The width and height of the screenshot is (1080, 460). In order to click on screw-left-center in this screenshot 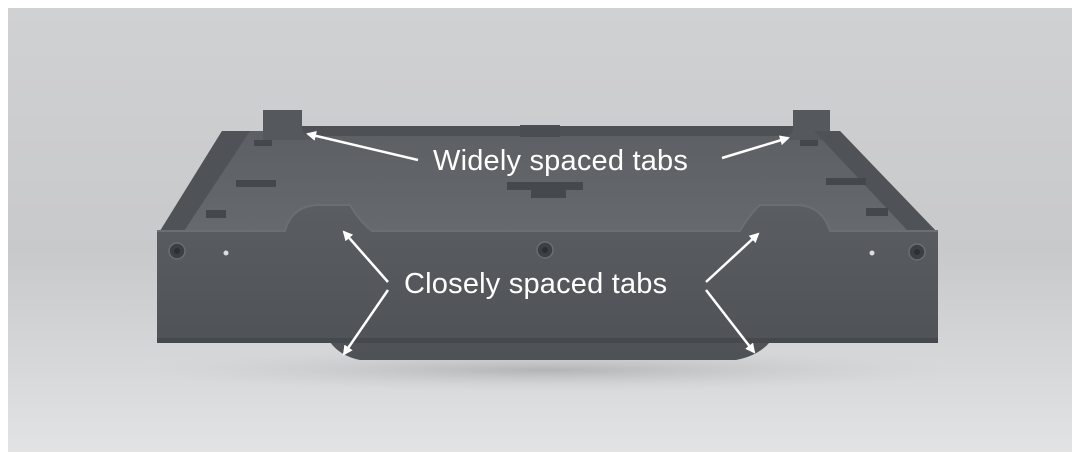, I will do `click(177, 251)`.